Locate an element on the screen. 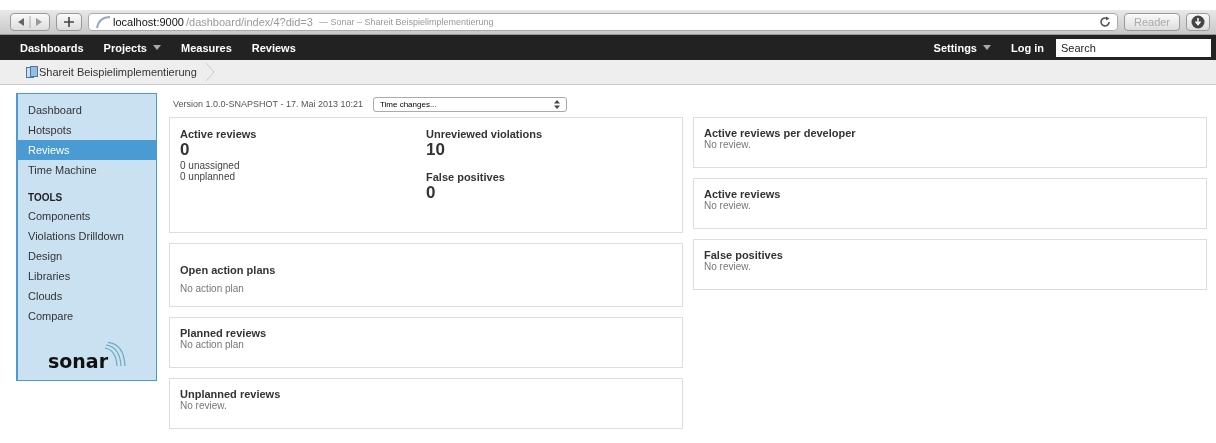 This screenshot has height=443, width=1216. plus-icon is located at coordinates (69, 22).